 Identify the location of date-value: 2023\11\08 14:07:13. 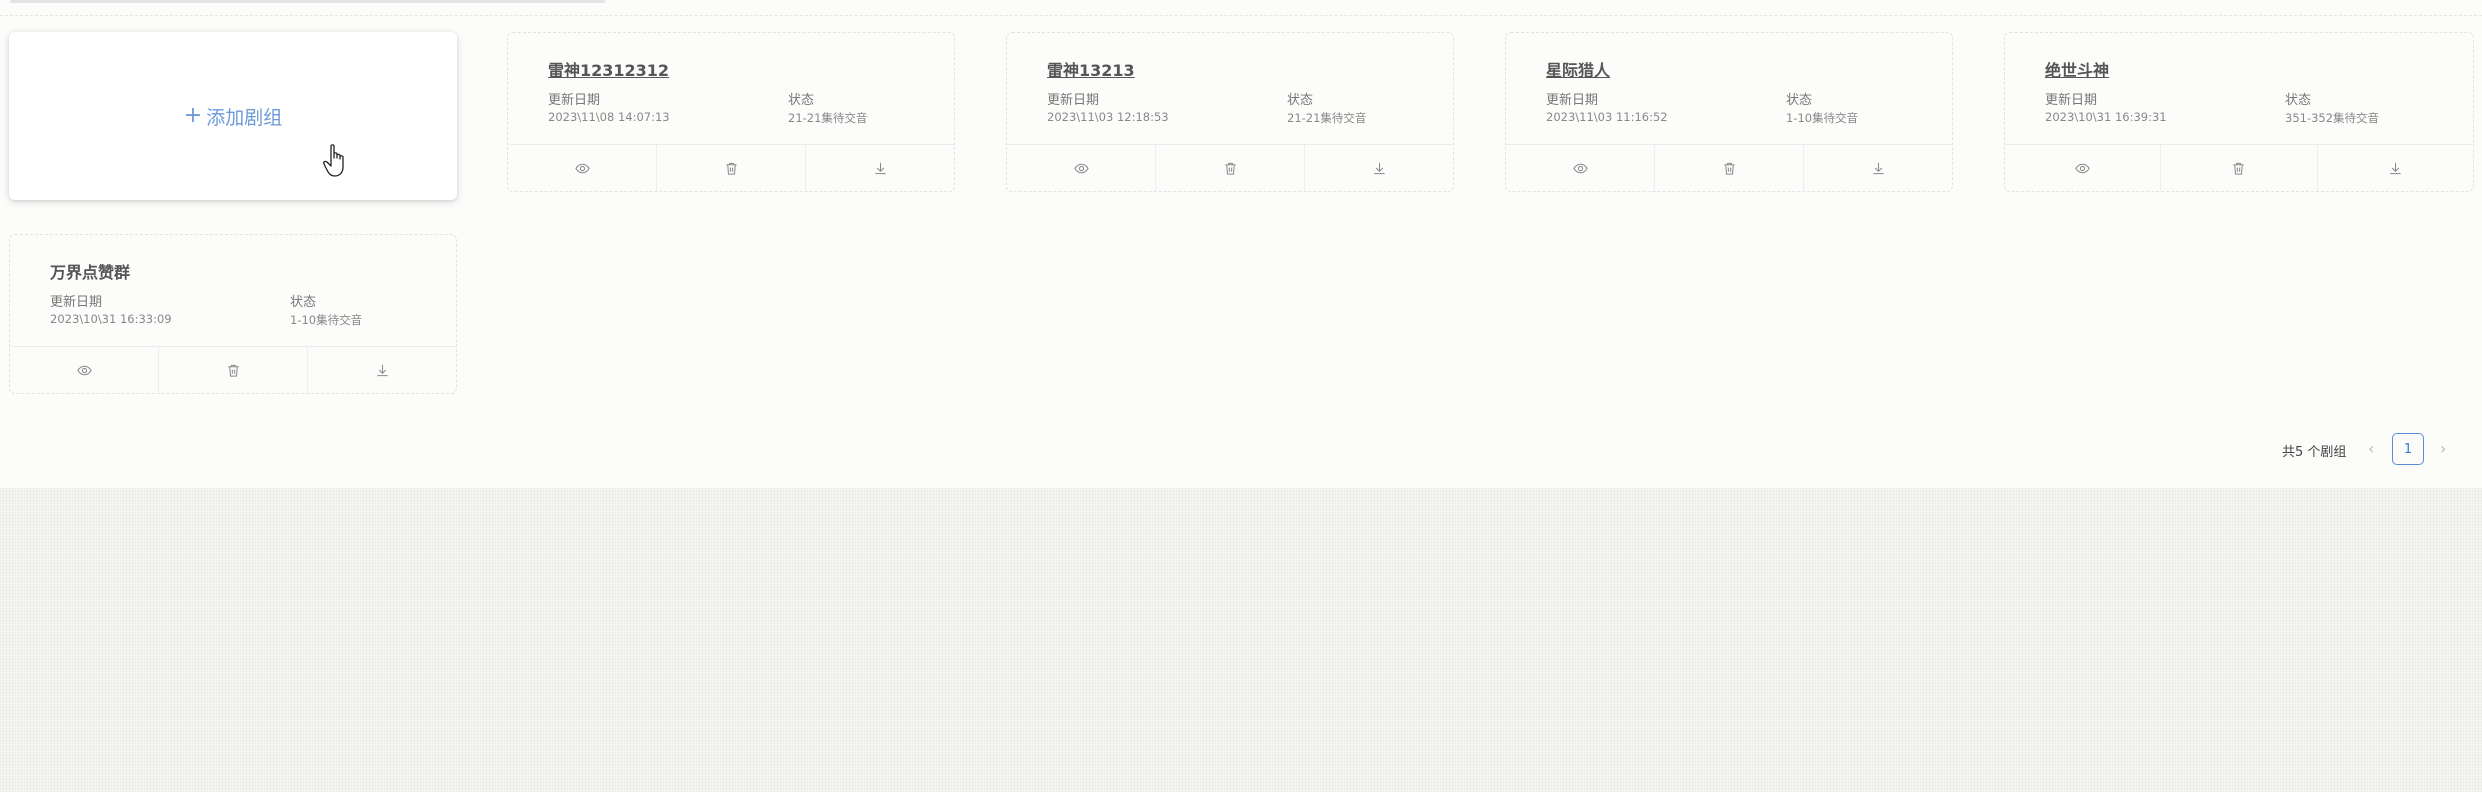
(609, 117).